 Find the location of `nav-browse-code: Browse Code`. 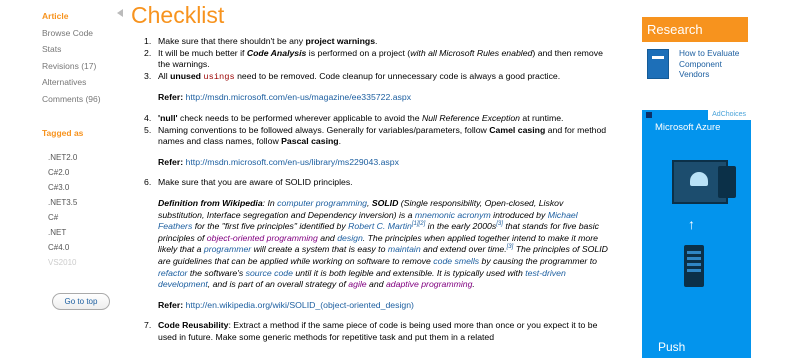

nav-browse-code: Browse Code is located at coordinates (71, 33).